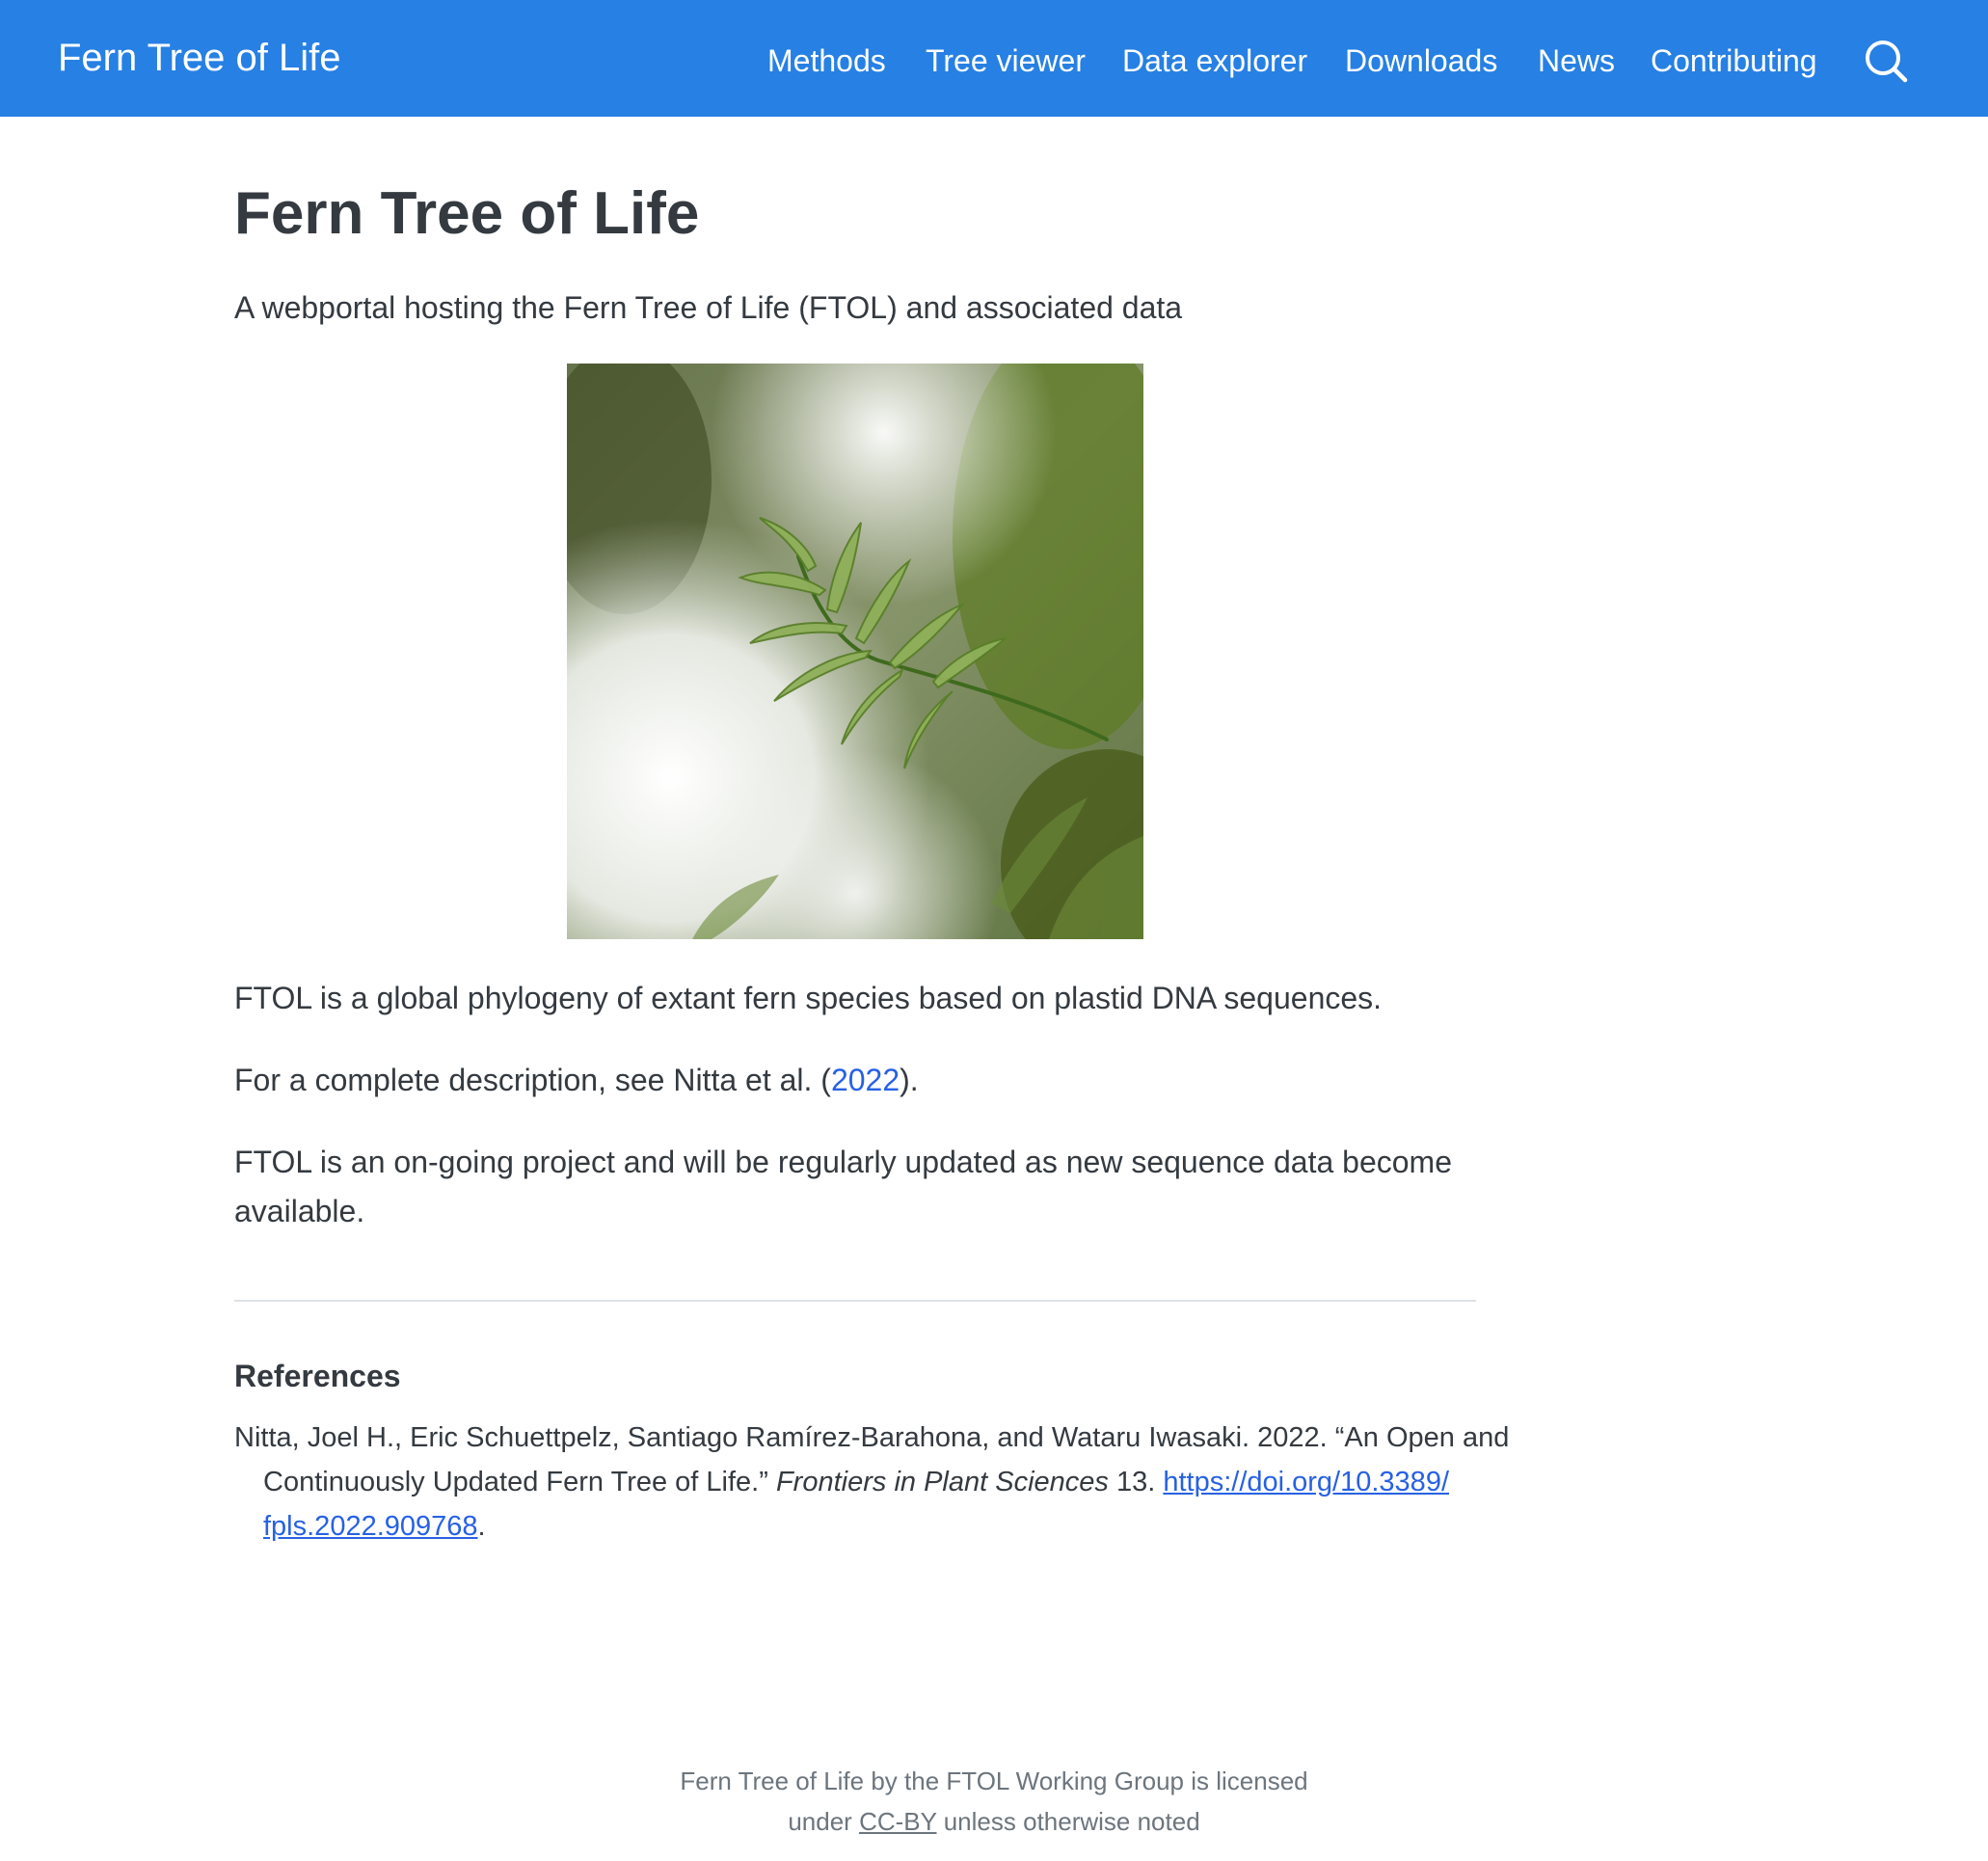 The width and height of the screenshot is (1988, 1861). I want to click on reference-end: ., so click(481, 1526).